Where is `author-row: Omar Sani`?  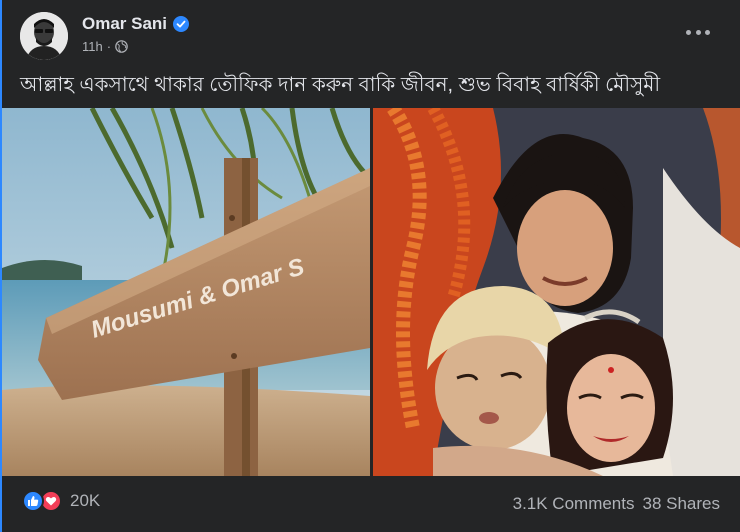
author-row: Omar Sani is located at coordinates (136, 24).